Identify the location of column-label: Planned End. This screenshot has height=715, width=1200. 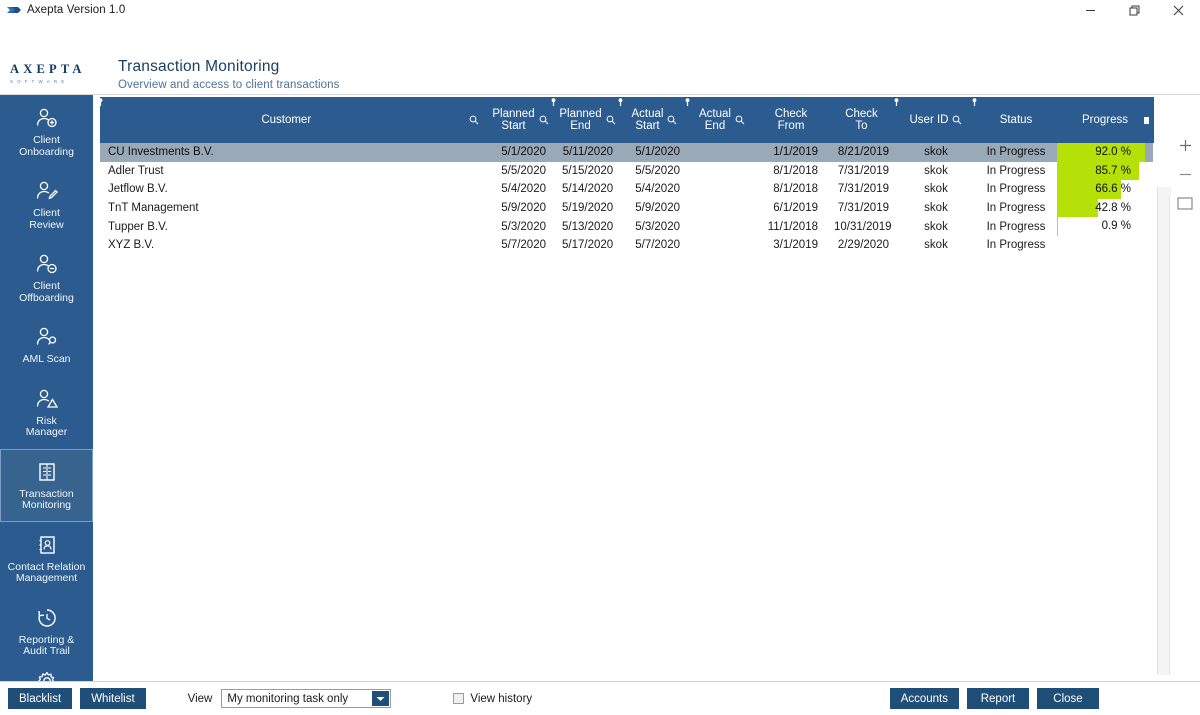
(580, 120).